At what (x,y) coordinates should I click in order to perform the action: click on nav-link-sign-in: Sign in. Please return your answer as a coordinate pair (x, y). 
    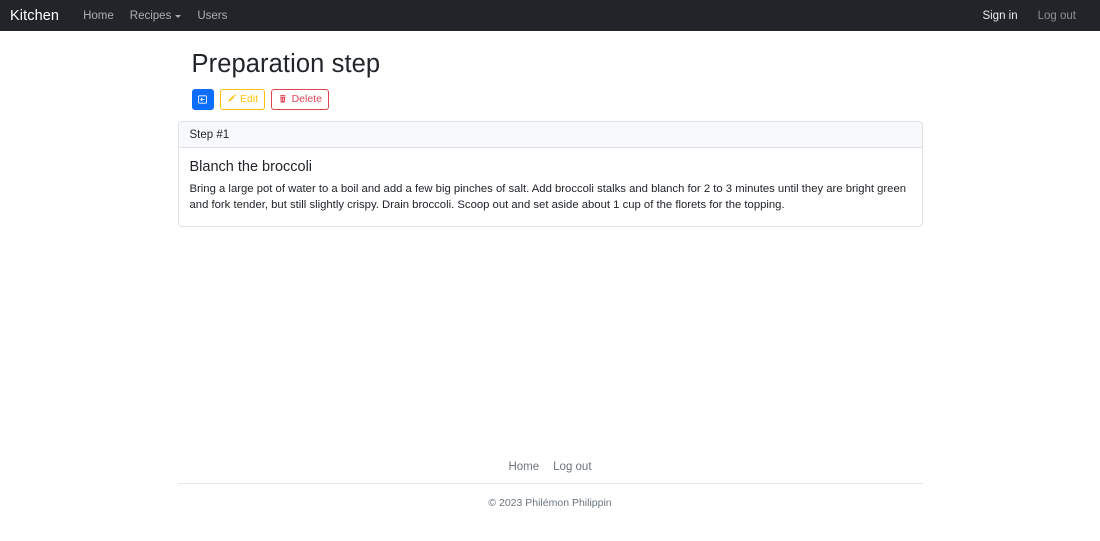
    Looking at the image, I should click on (999, 16).